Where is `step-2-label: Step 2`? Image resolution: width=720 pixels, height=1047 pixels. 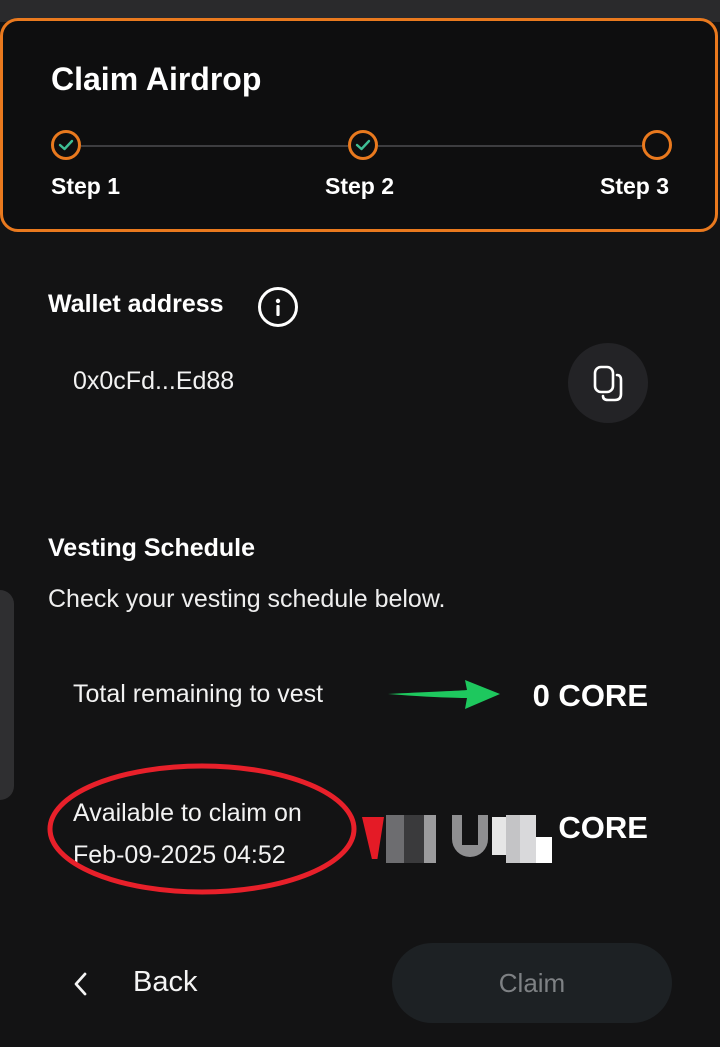 step-2-label: Step 2 is located at coordinates (360, 186).